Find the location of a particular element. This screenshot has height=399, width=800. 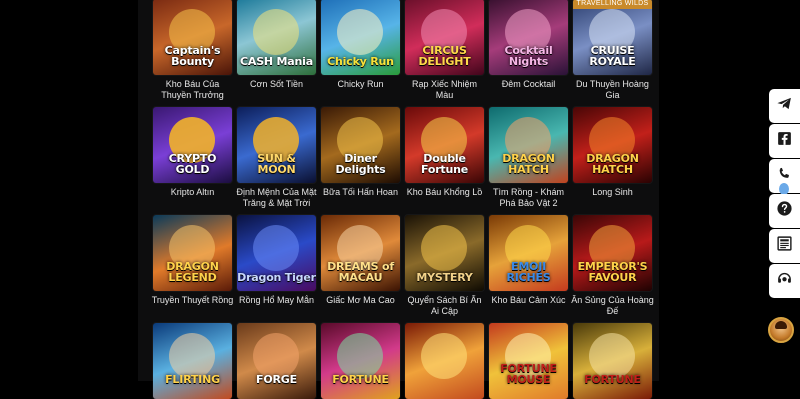

game-thumbnail: DREAMS of MACAU is located at coordinates (360, 253).